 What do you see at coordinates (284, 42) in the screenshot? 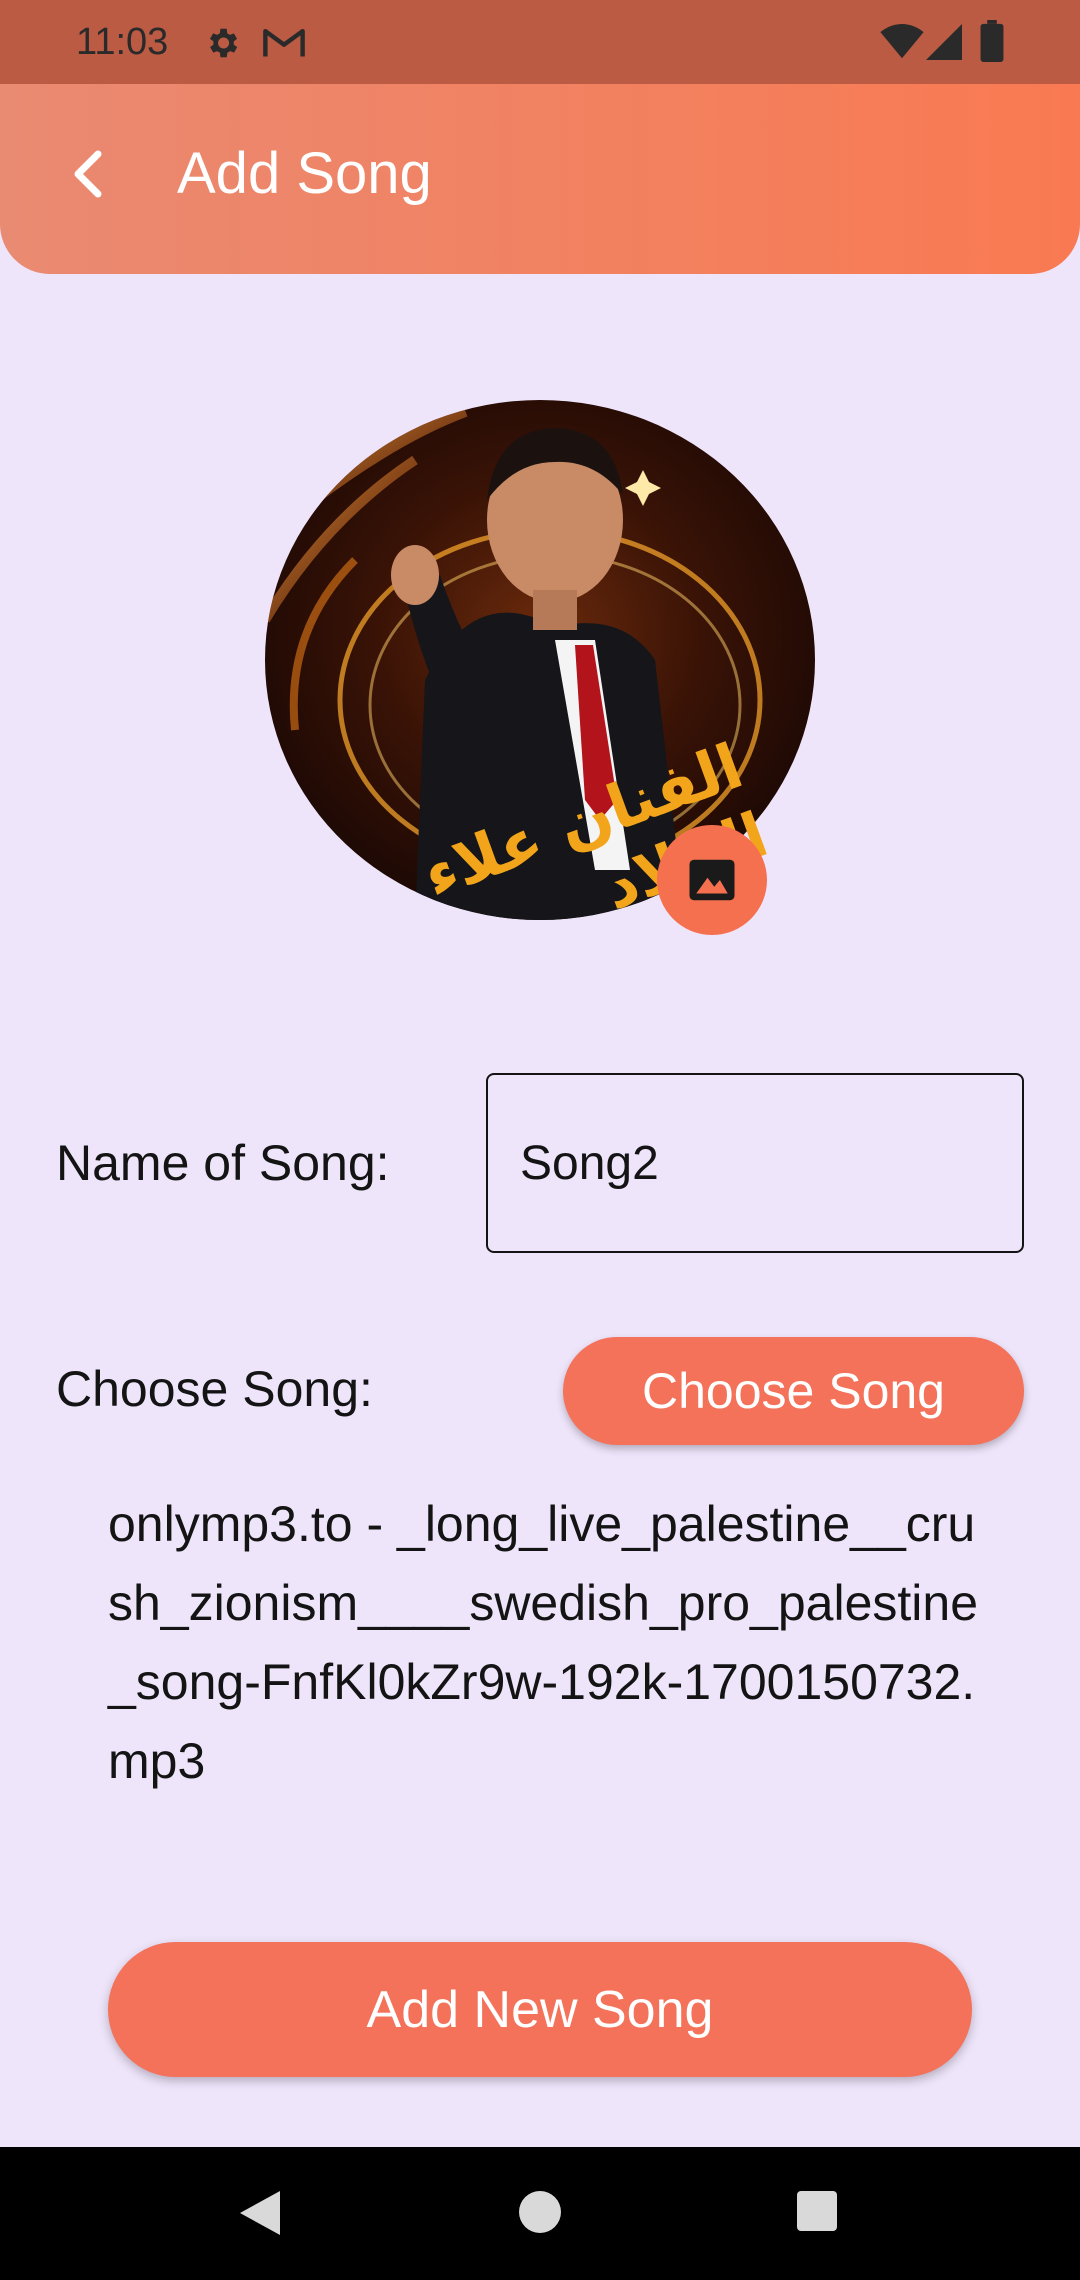
I see `gmail-icon` at bounding box center [284, 42].